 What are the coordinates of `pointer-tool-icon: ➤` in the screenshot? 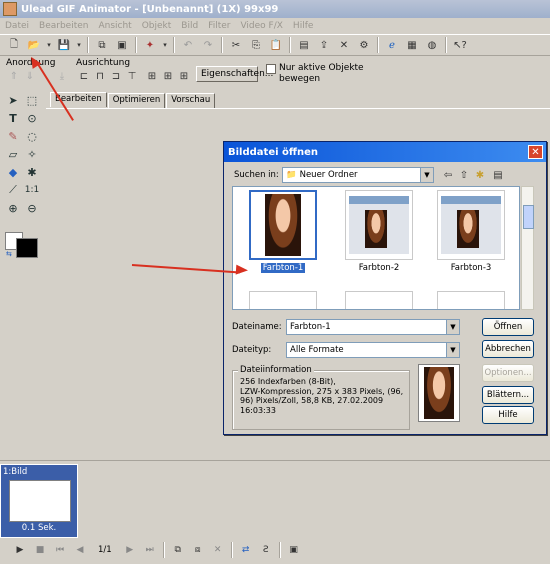 It's located at (13, 100).